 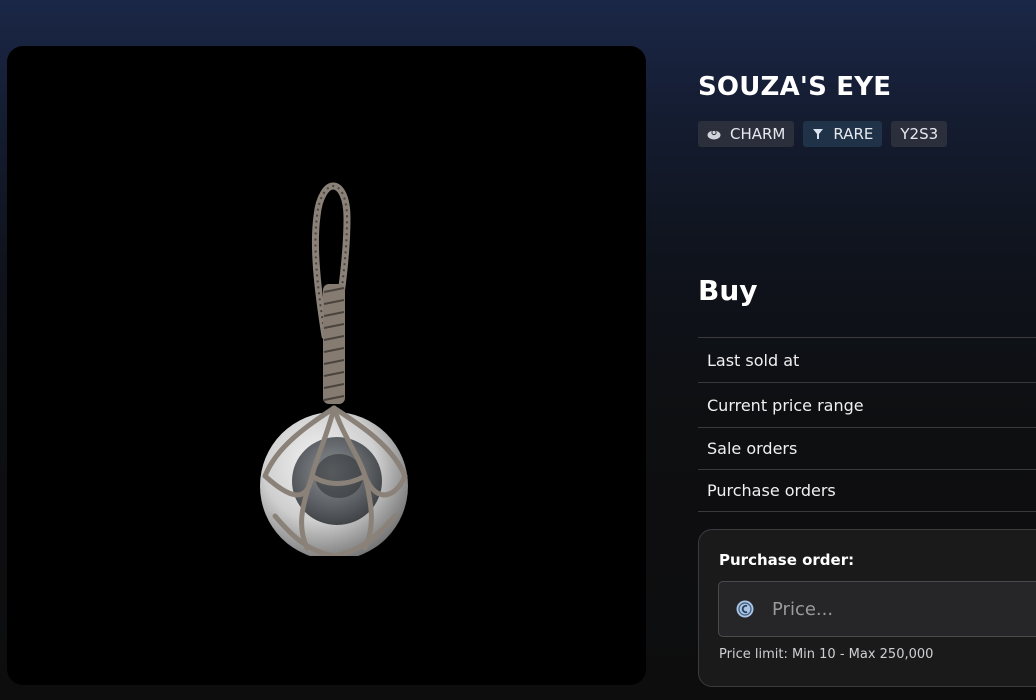 What do you see at coordinates (728, 290) in the screenshot?
I see `buy-heading: Buy` at bounding box center [728, 290].